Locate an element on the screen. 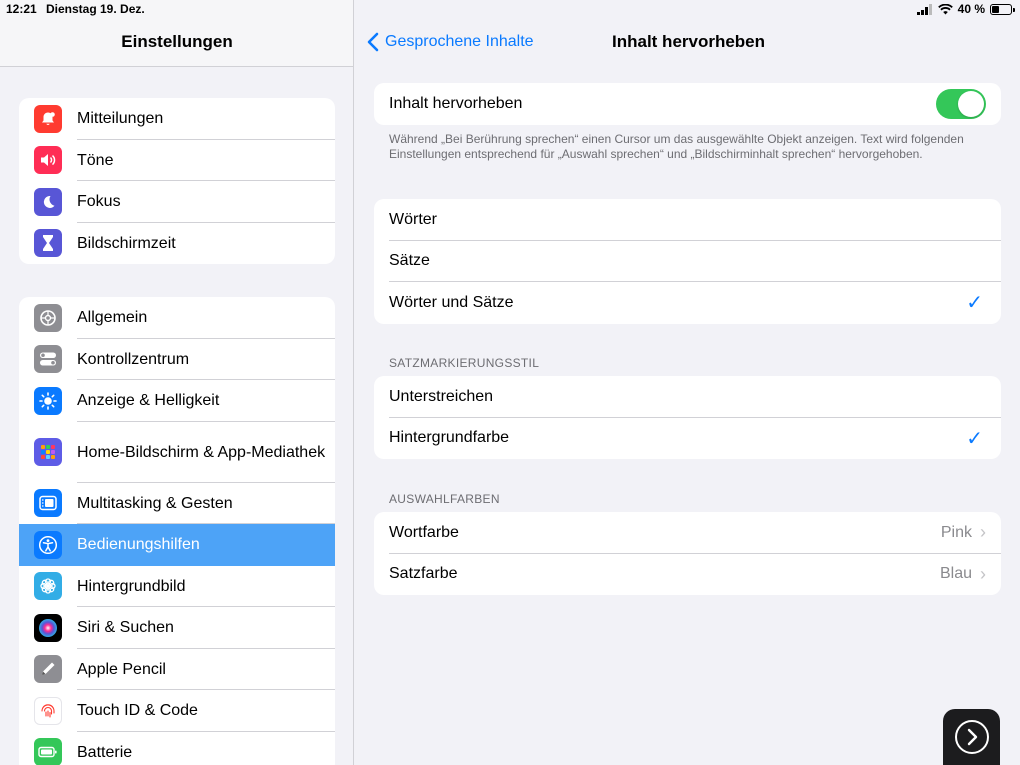 Image resolution: width=1020 pixels, height=765 pixels. sidebar-item-label: Home-Bildschirm & App-Mediathek is located at coordinates (201, 452).